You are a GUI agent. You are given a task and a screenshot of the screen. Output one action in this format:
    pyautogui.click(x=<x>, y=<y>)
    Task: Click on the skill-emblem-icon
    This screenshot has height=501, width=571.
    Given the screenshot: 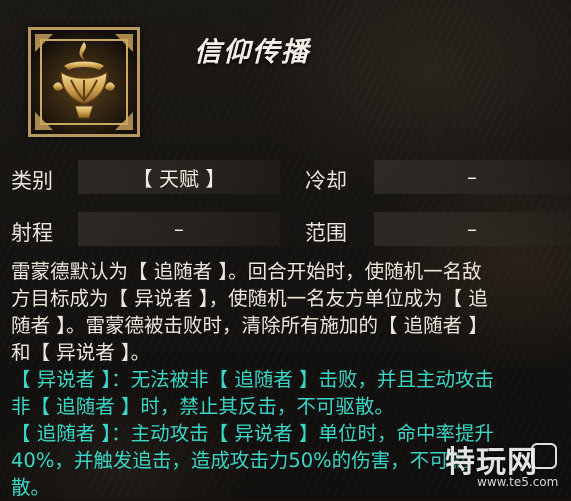 What is the action you would take?
    pyautogui.click(x=84, y=82)
    